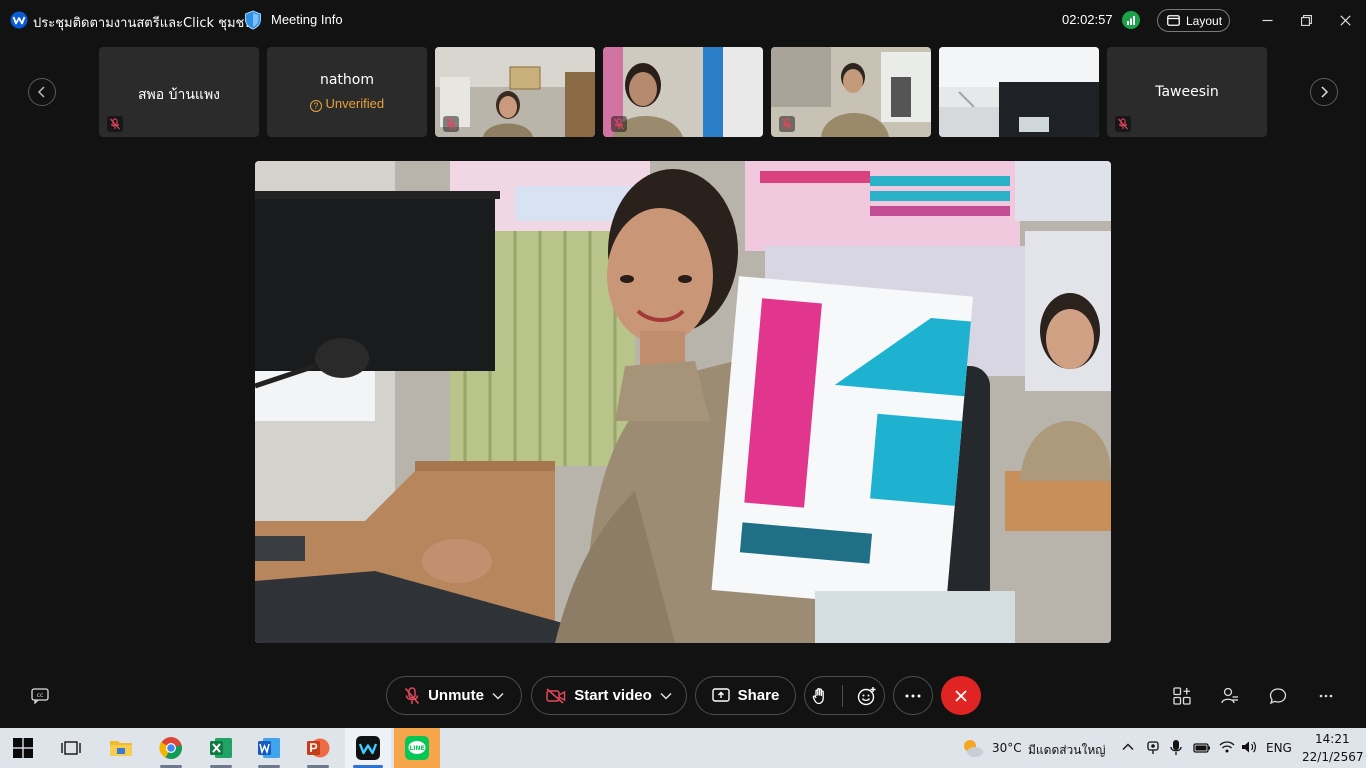 This screenshot has height=768, width=1366. I want to click on restore-button, so click(1306, 20).